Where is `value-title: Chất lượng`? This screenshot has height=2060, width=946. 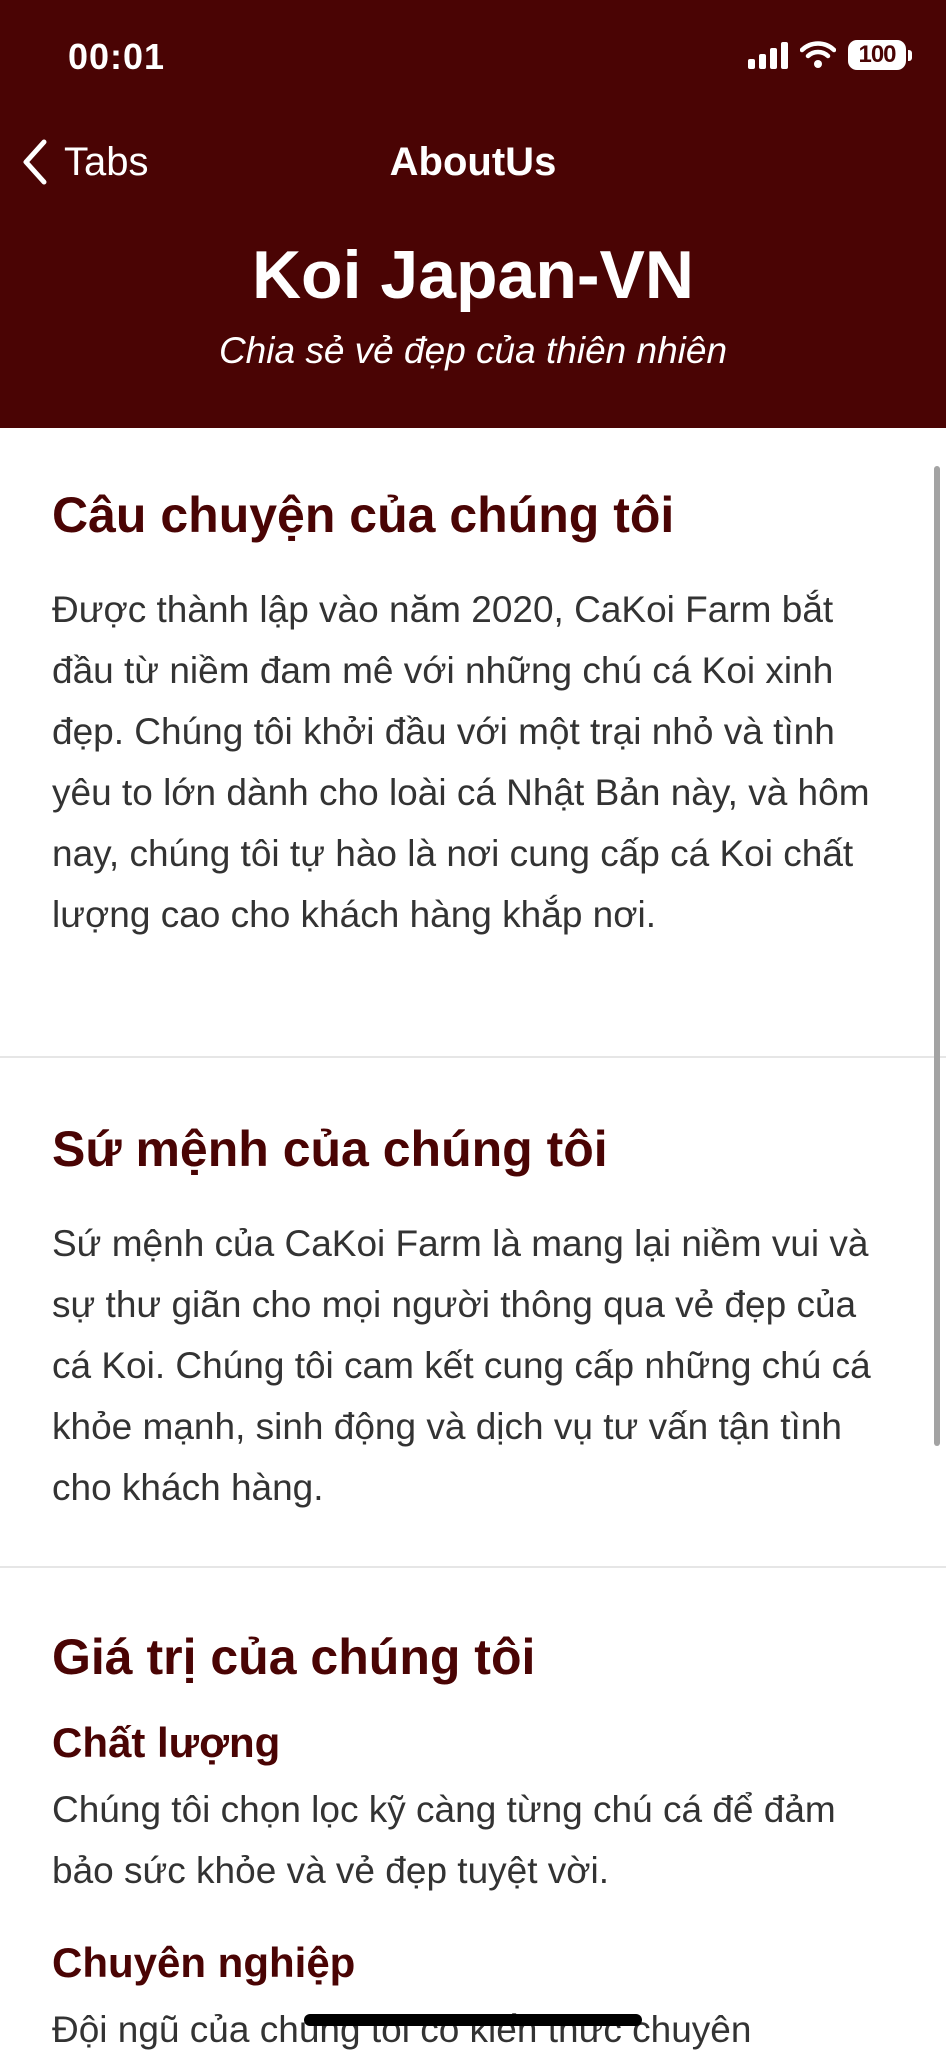
value-title: Chất lượng is located at coordinates (166, 1742).